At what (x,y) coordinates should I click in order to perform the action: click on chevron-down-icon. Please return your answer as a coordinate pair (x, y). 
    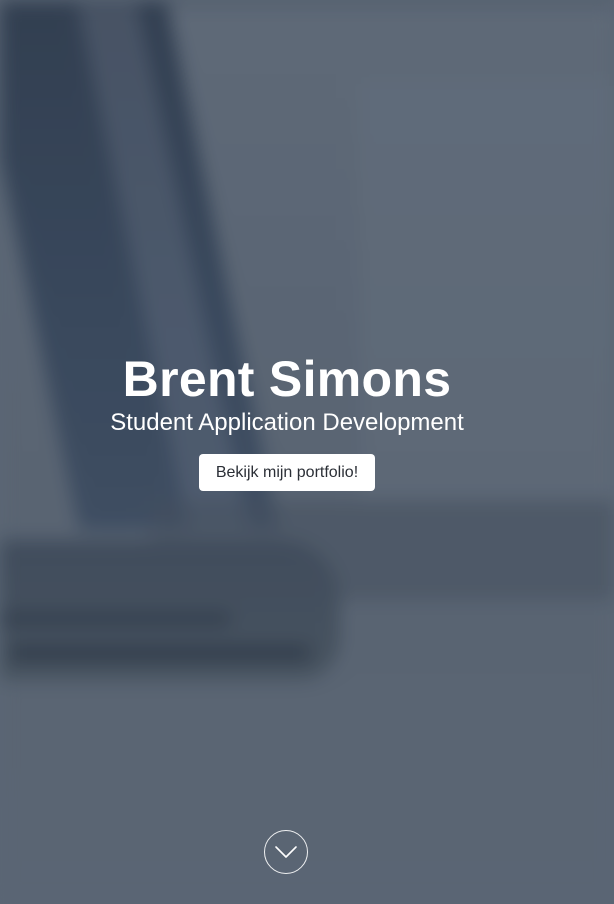
    Looking at the image, I should click on (286, 852).